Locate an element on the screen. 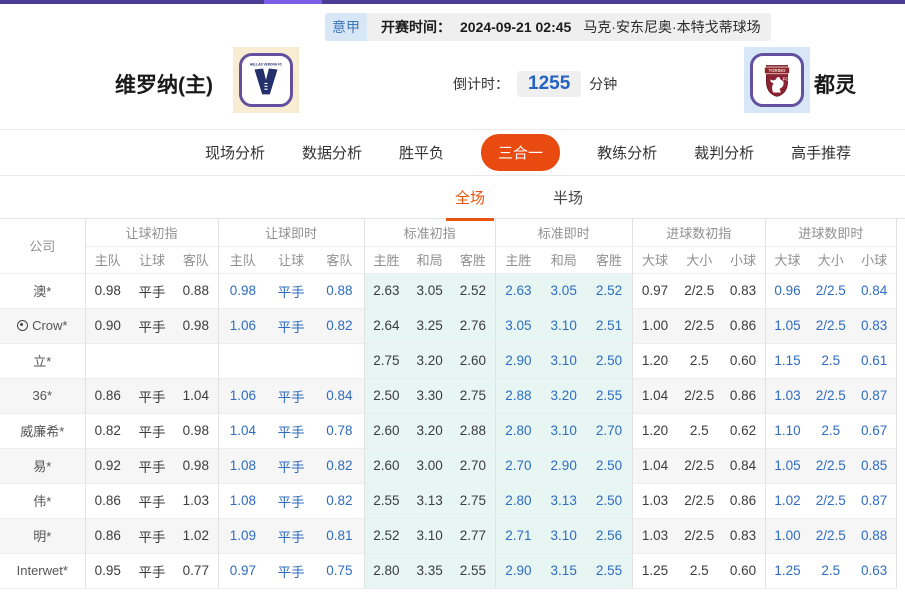 The width and height of the screenshot is (905, 594). kickoff-time: 开赛时间： 2024-09-21 02:45 is located at coordinates (475, 27).